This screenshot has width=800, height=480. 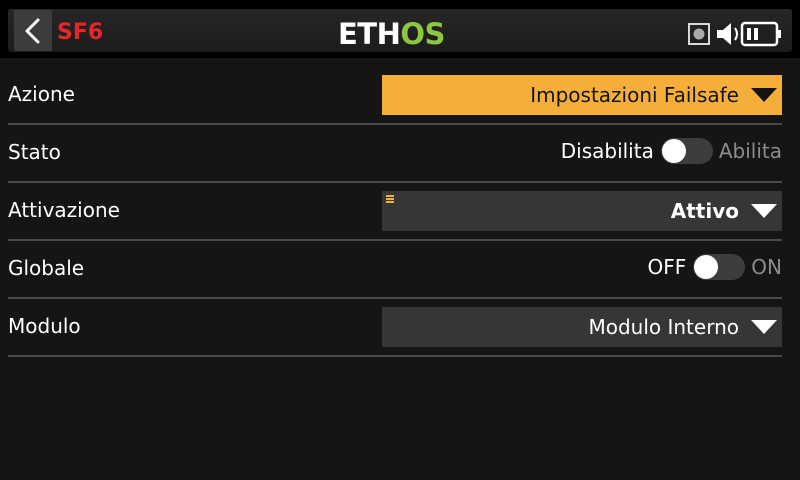 What do you see at coordinates (395, 153) in the screenshot?
I see `row-stato: Stato Disabilita Abilita` at bounding box center [395, 153].